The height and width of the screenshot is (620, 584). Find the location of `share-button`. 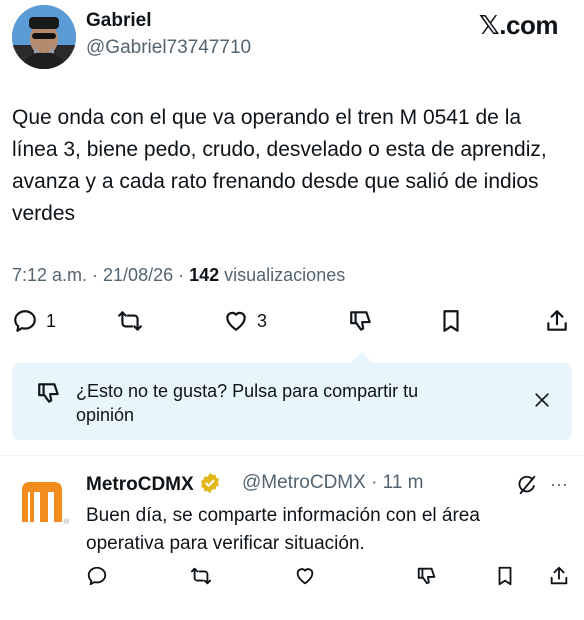

share-button is located at coordinates (557, 321).